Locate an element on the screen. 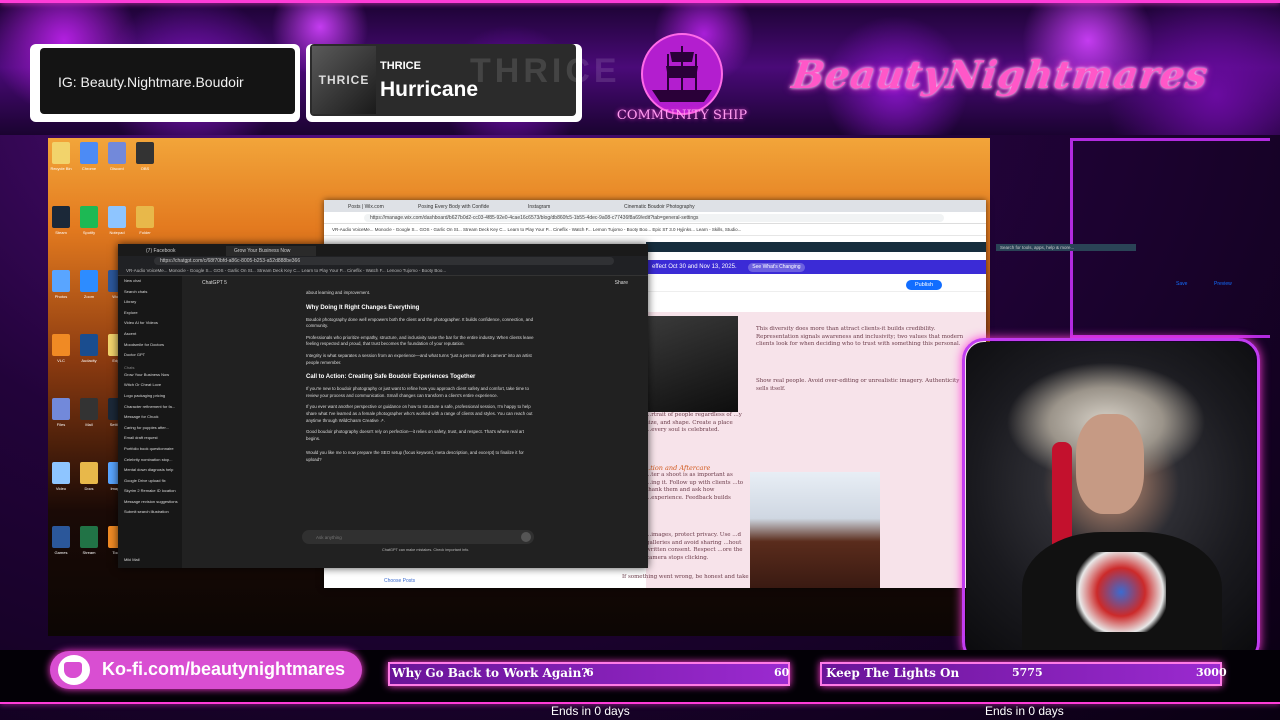 The image size is (1280, 720). tab-posing: Posing Every Body with Confide is located at coordinates (464, 207).